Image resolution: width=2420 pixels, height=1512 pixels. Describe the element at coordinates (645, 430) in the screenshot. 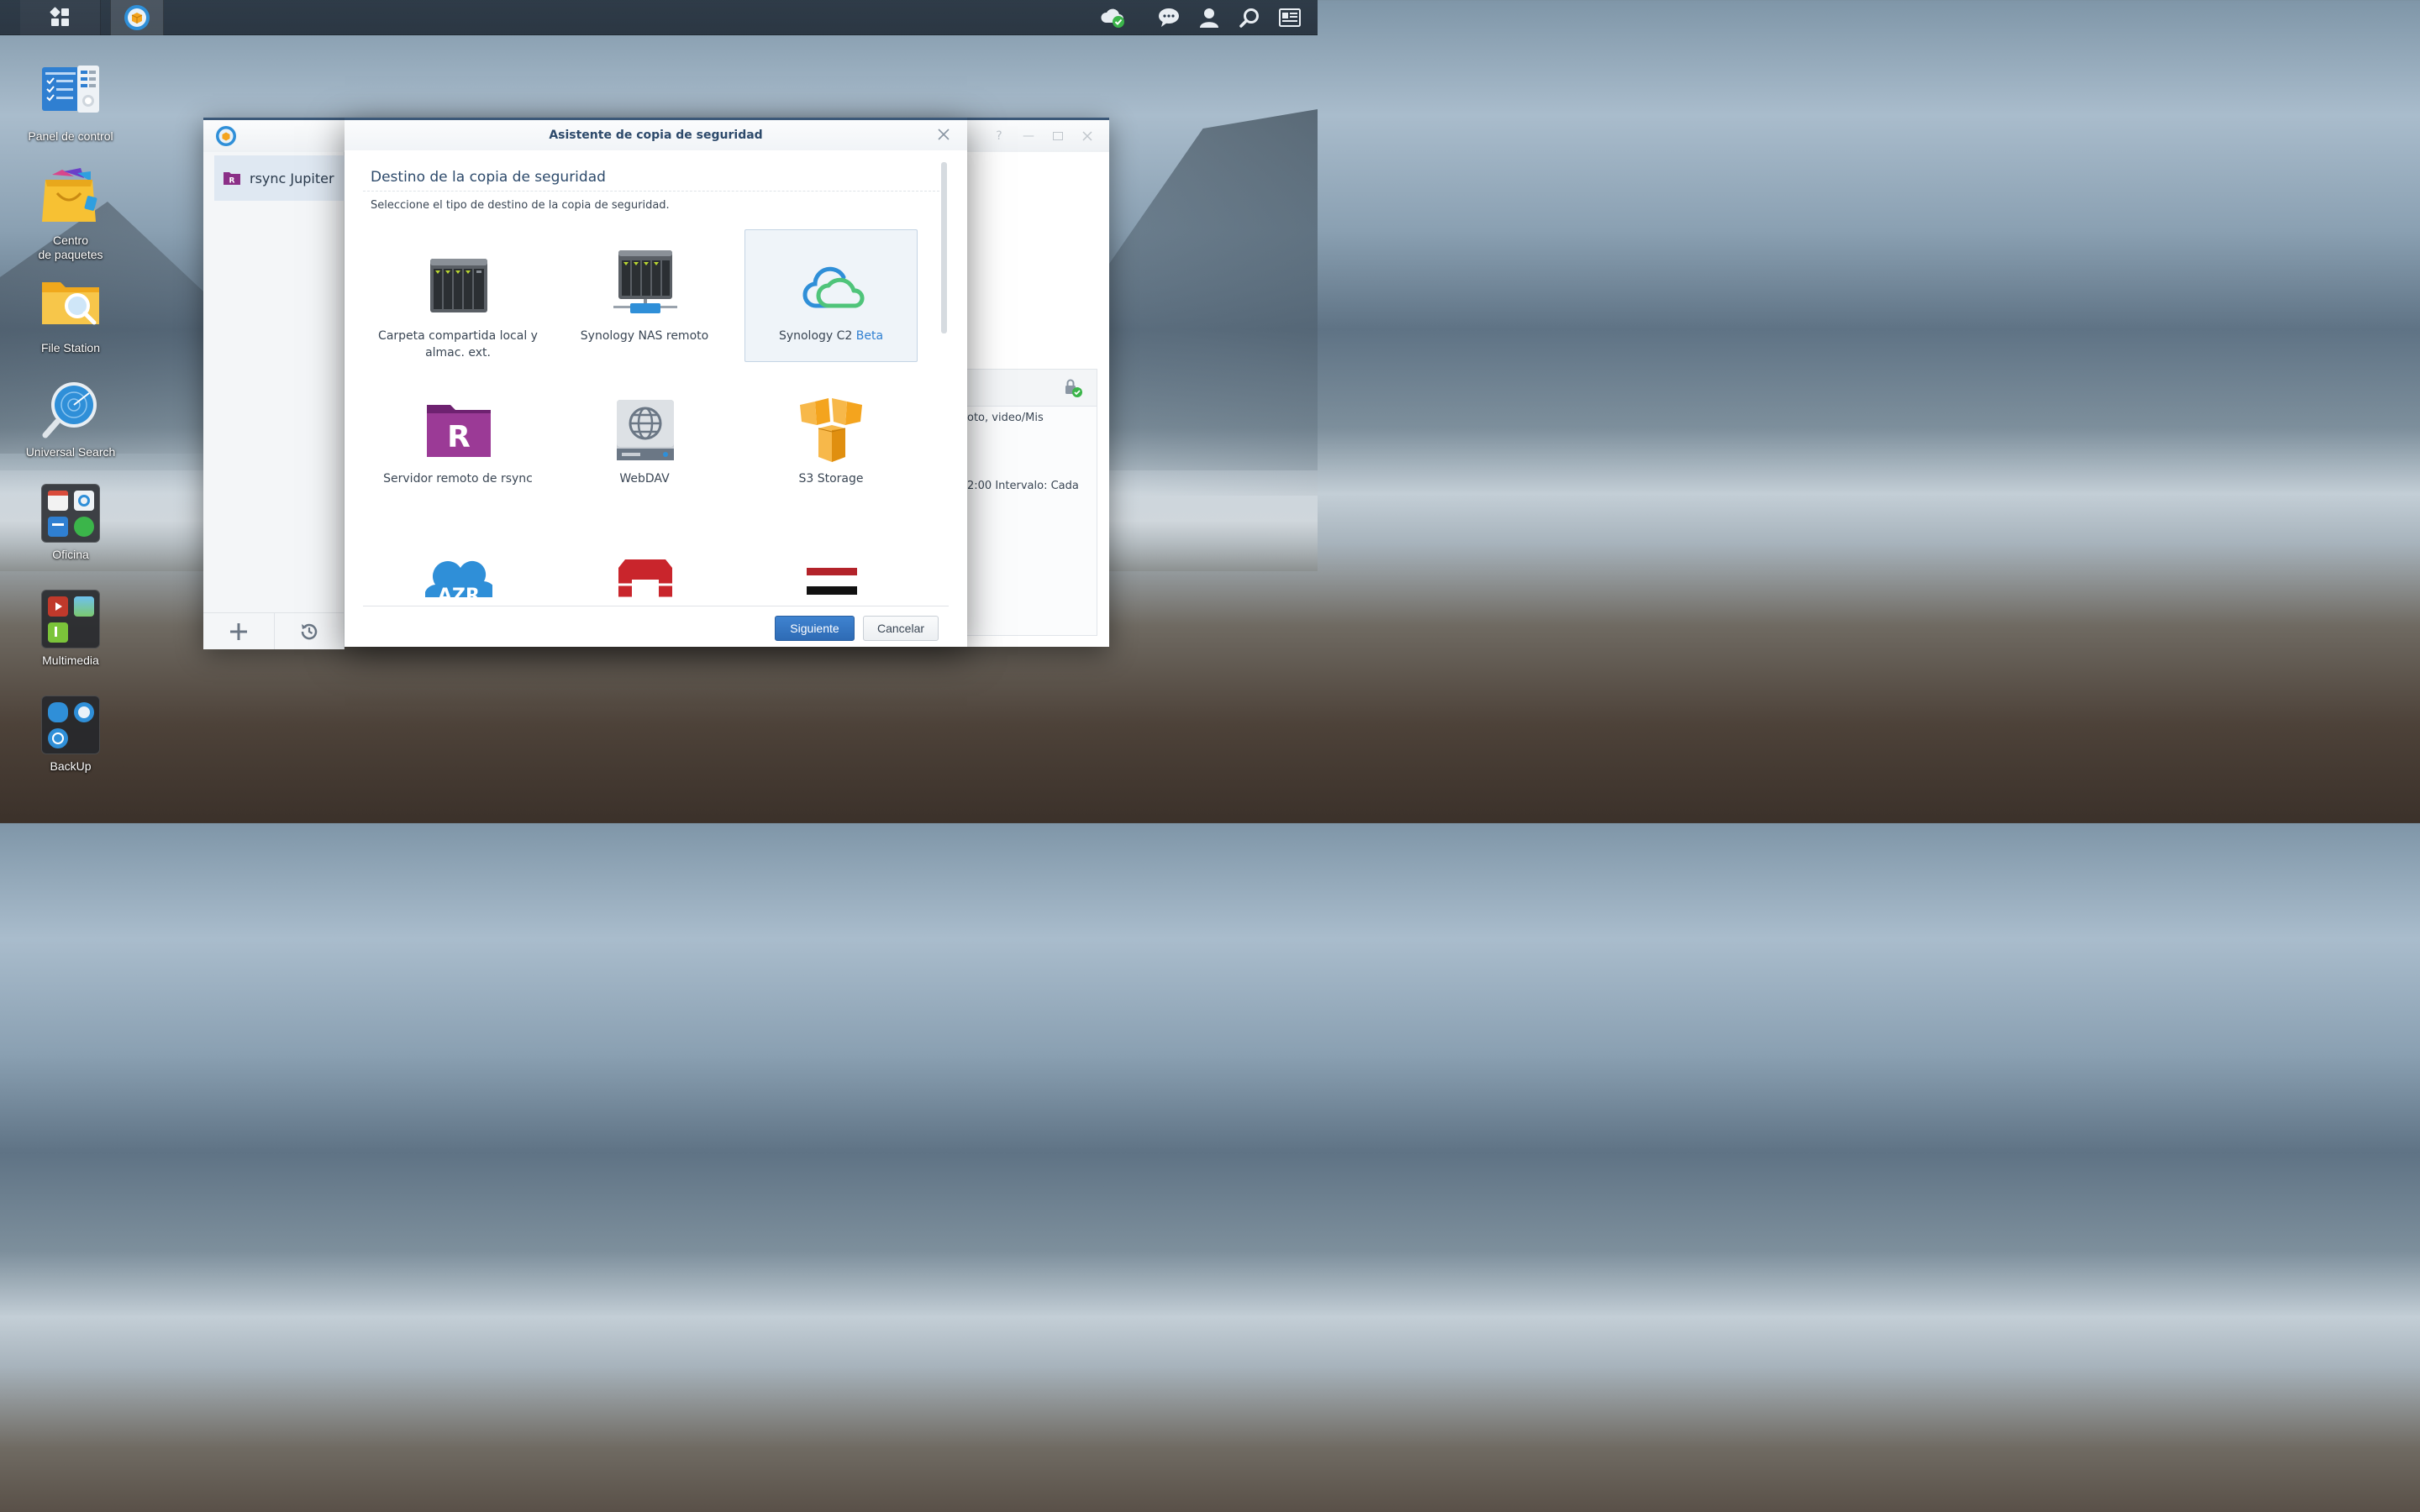

I see `webdav-icon` at that location.